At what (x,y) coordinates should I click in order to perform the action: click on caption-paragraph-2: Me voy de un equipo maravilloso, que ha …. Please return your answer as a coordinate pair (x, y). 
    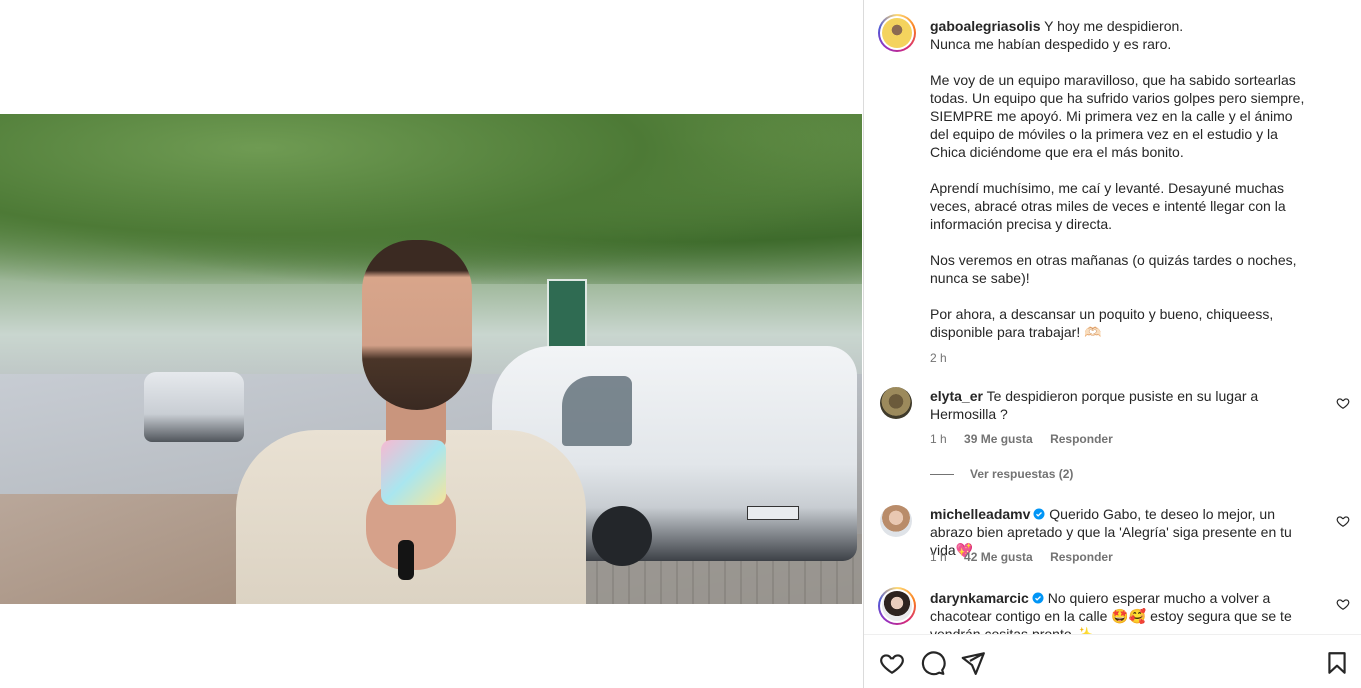
    Looking at the image, I should click on (1117, 116).